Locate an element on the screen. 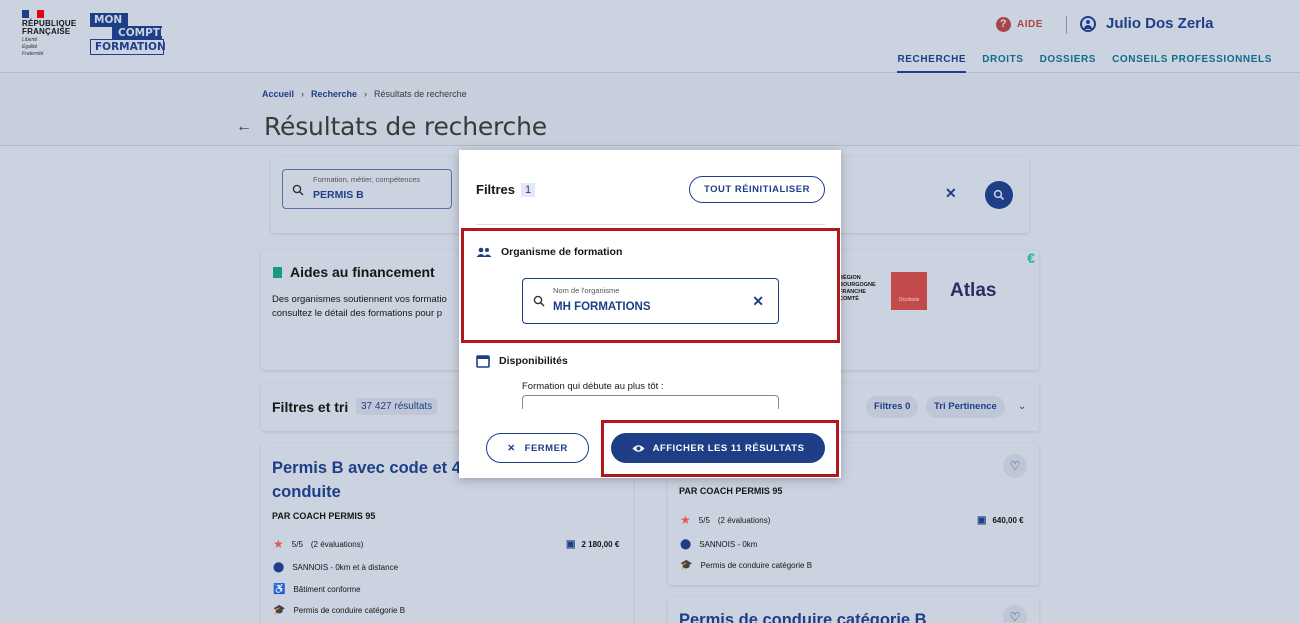  motto-line-1: Liberté is located at coordinates (30, 40).